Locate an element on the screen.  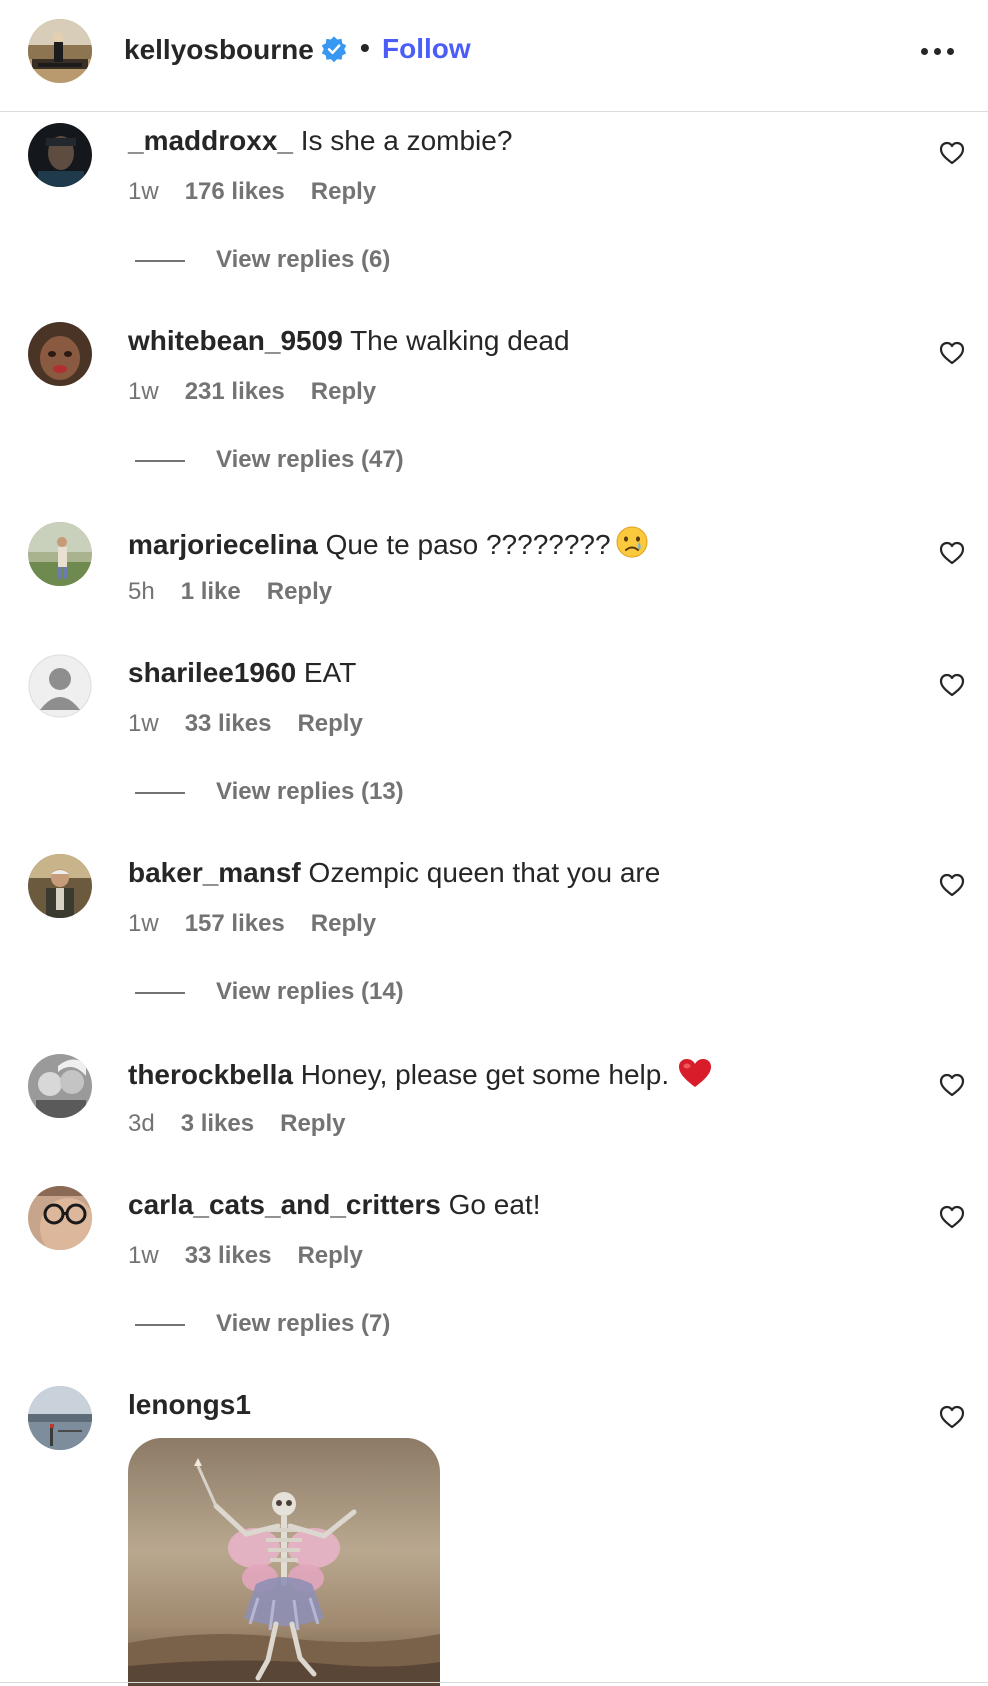
more-options-icon is located at coordinates (938, 52).